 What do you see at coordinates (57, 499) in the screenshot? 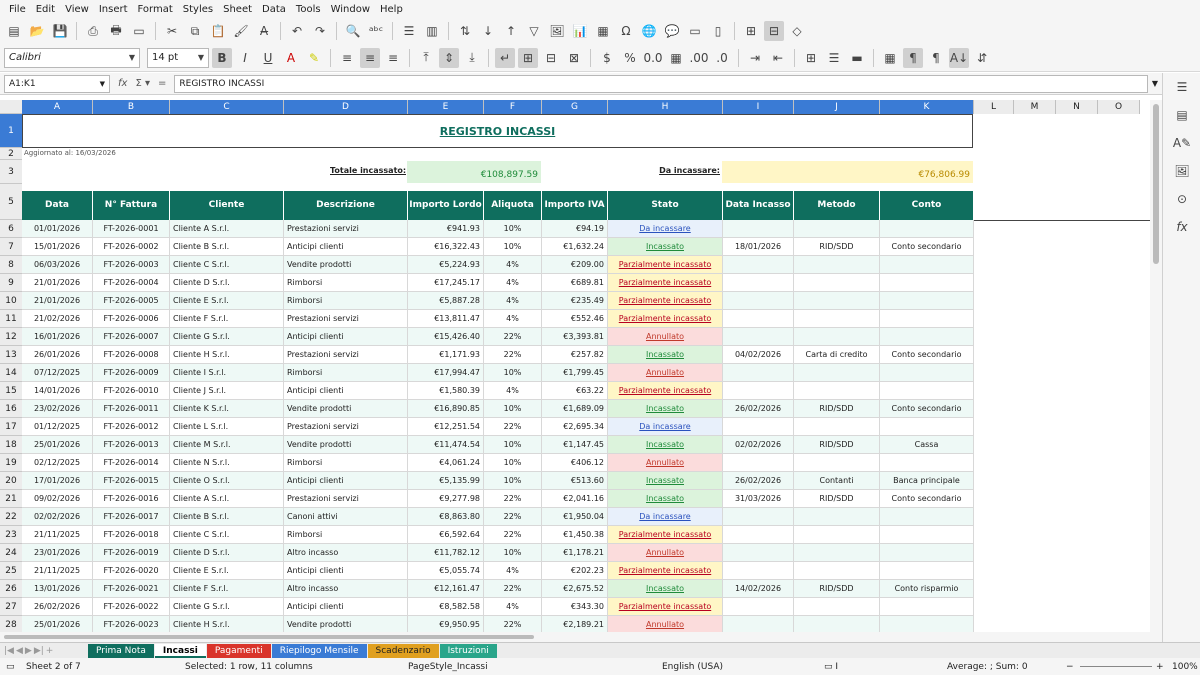
I see `cell-date: 09/02/2026` at bounding box center [57, 499].